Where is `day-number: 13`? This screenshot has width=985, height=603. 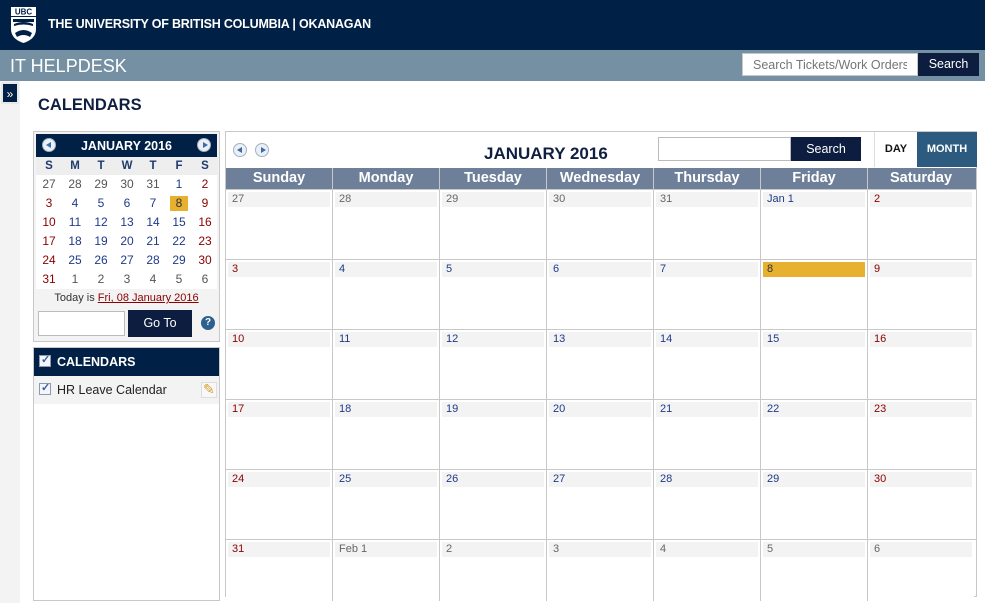
day-number: 13 is located at coordinates (600, 339).